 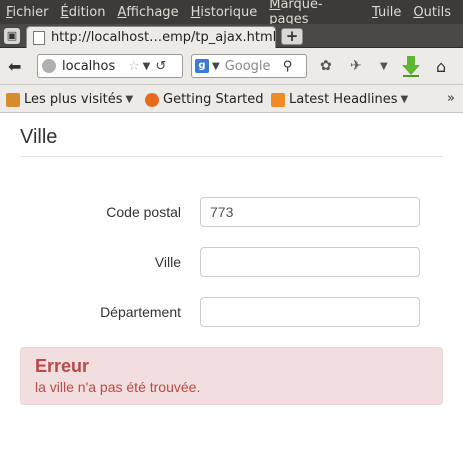 What do you see at coordinates (62, 366) in the screenshot?
I see `alert-title: Erreur` at bounding box center [62, 366].